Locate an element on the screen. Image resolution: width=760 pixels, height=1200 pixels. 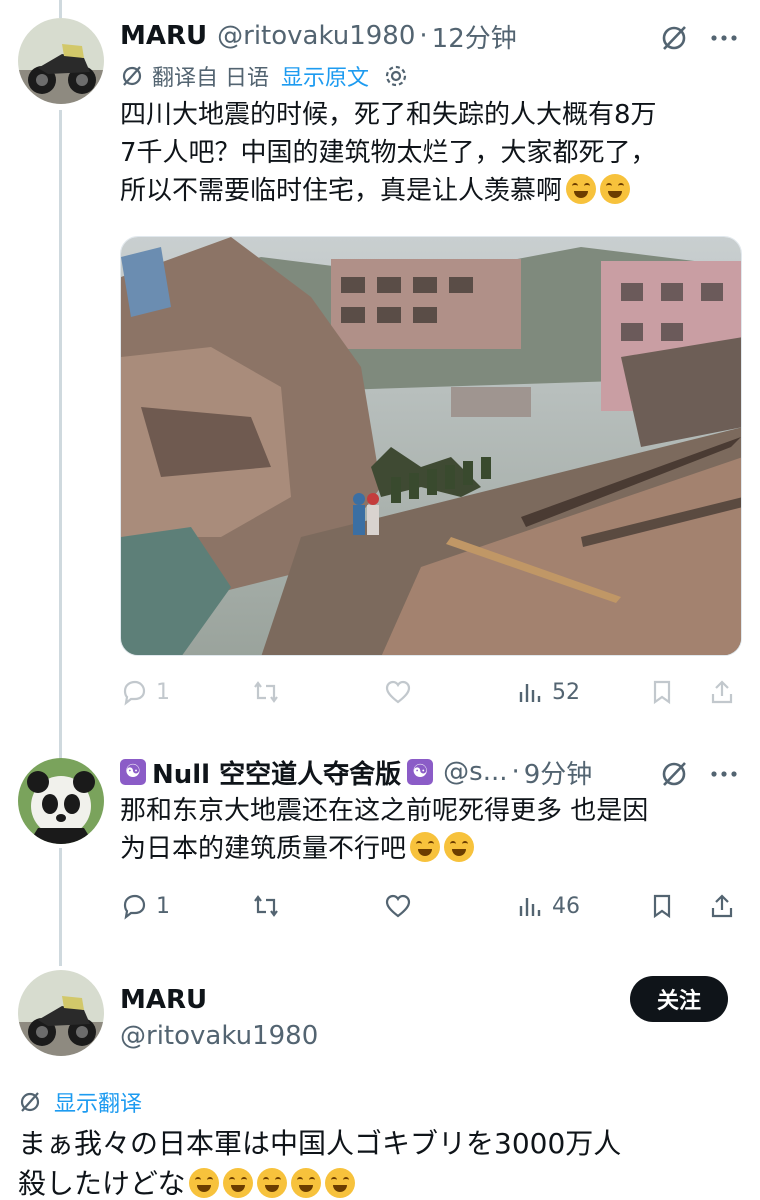
tweet-text-line: 那和东京大地震还在这之前呢死得更多 也是因 is located at coordinates (384, 811).